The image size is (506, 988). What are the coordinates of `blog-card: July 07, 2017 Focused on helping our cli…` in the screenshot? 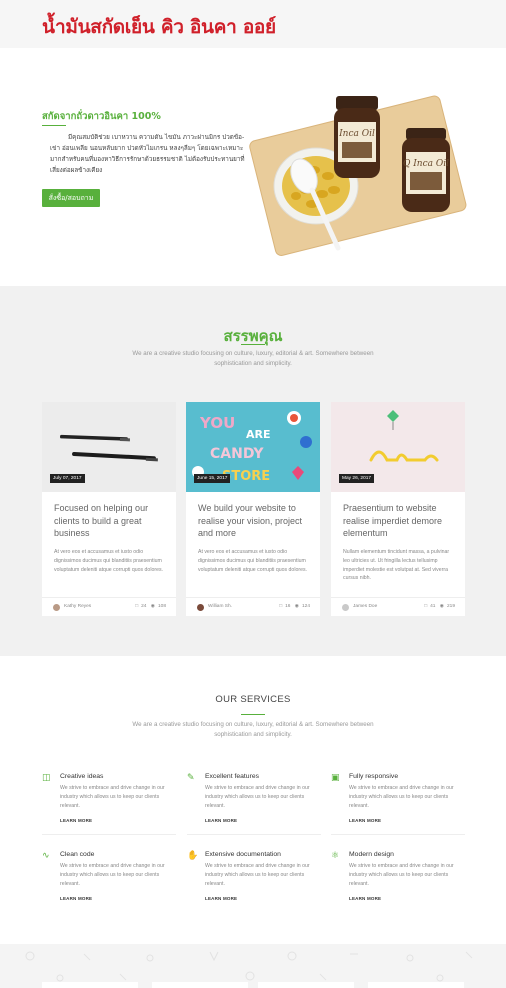 It's located at (109, 509).